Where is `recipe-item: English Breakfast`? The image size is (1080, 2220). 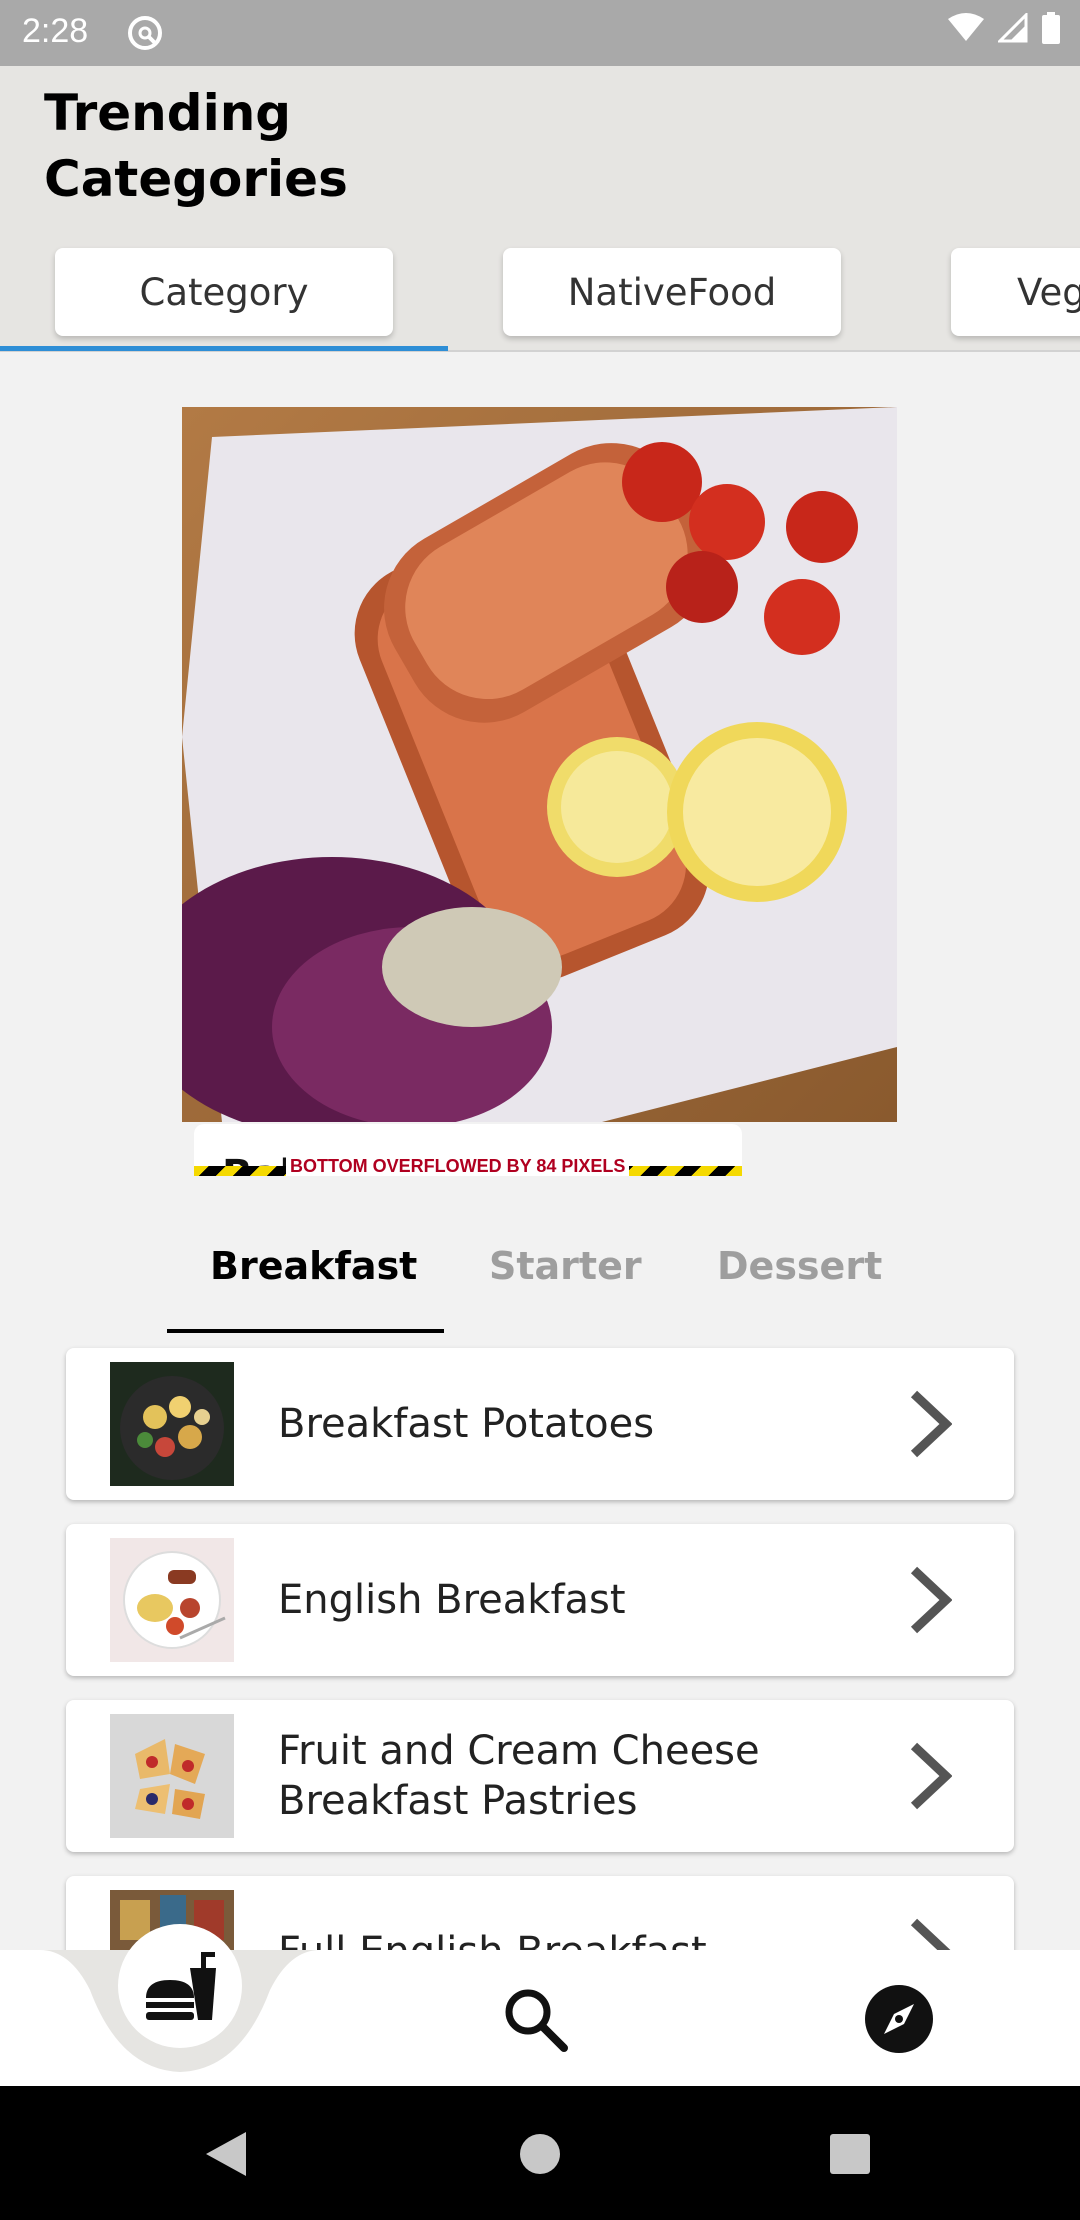 recipe-item: English Breakfast is located at coordinates (540, 1600).